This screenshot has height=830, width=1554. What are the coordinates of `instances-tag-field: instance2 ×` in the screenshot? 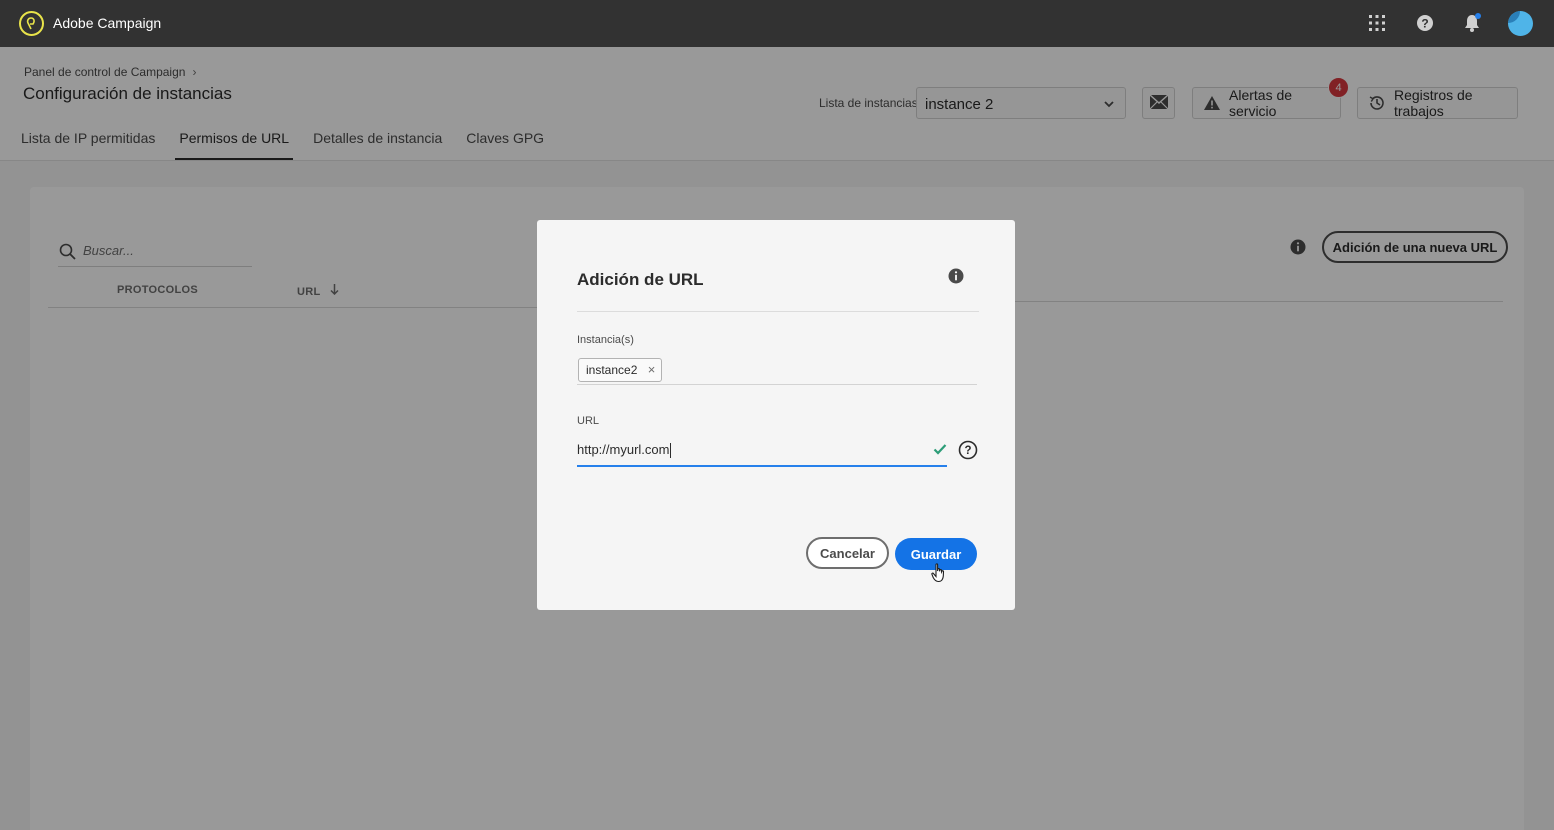 It's located at (777, 371).